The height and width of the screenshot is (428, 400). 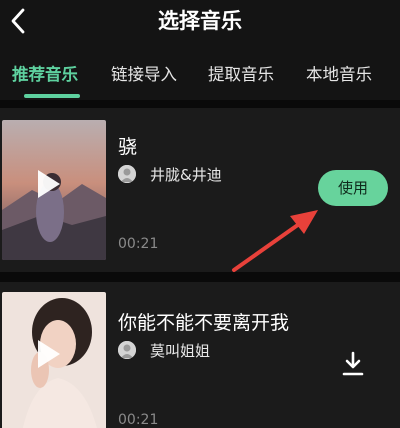 I want to click on artist-name: 井胧&井迪, so click(x=186, y=175).